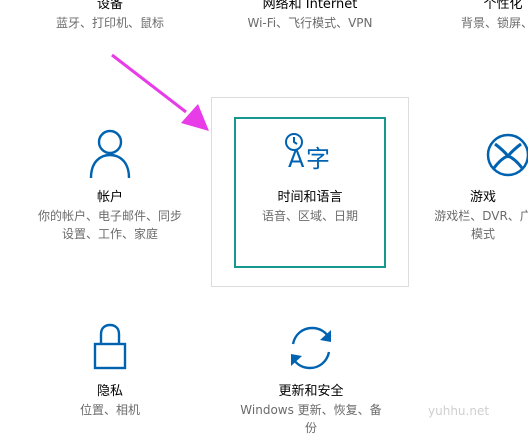 The width and height of the screenshot is (528, 437). I want to click on accounts-title: 帐户, so click(109, 197).